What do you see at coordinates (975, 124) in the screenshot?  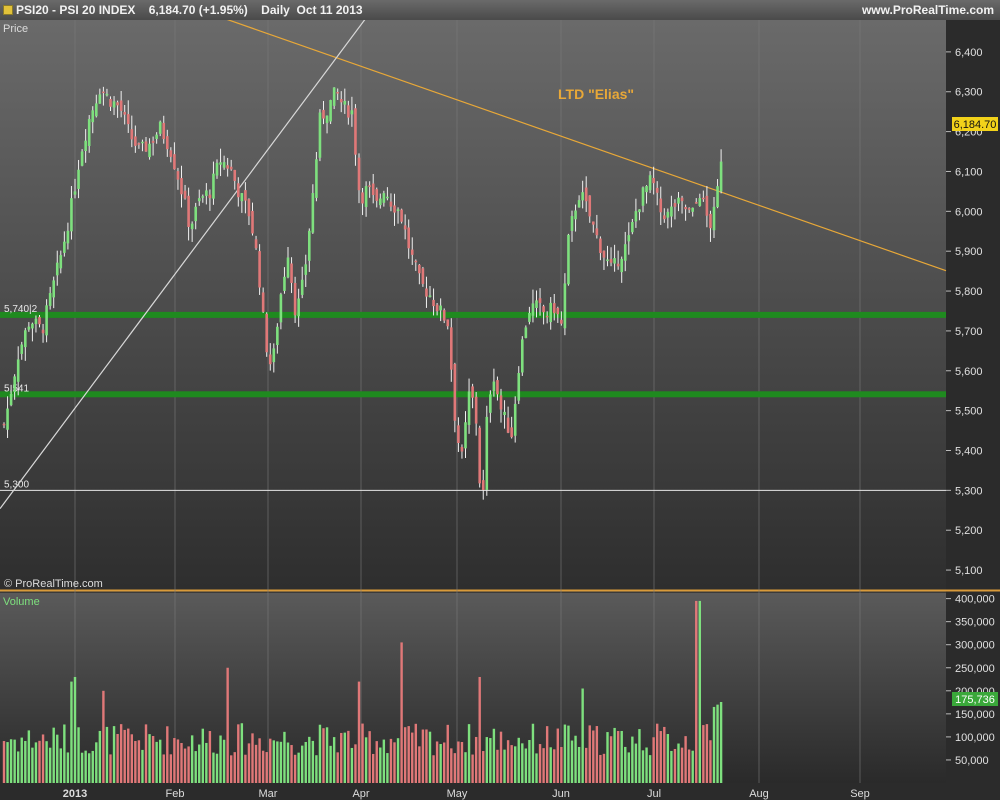 I see `last-price-badge: 6,184.70` at bounding box center [975, 124].